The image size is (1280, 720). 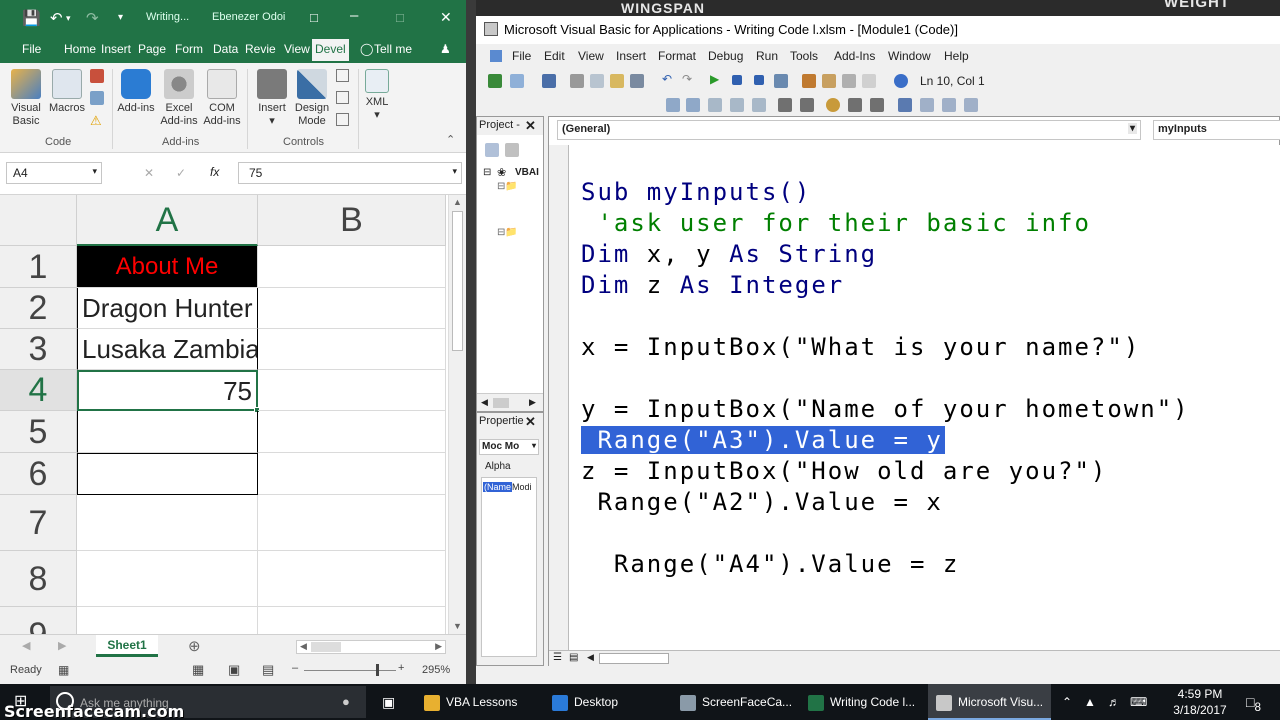 What do you see at coordinates (905, 105) in the screenshot?
I see `toggle-bookmark-icon` at bounding box center [905, 105].